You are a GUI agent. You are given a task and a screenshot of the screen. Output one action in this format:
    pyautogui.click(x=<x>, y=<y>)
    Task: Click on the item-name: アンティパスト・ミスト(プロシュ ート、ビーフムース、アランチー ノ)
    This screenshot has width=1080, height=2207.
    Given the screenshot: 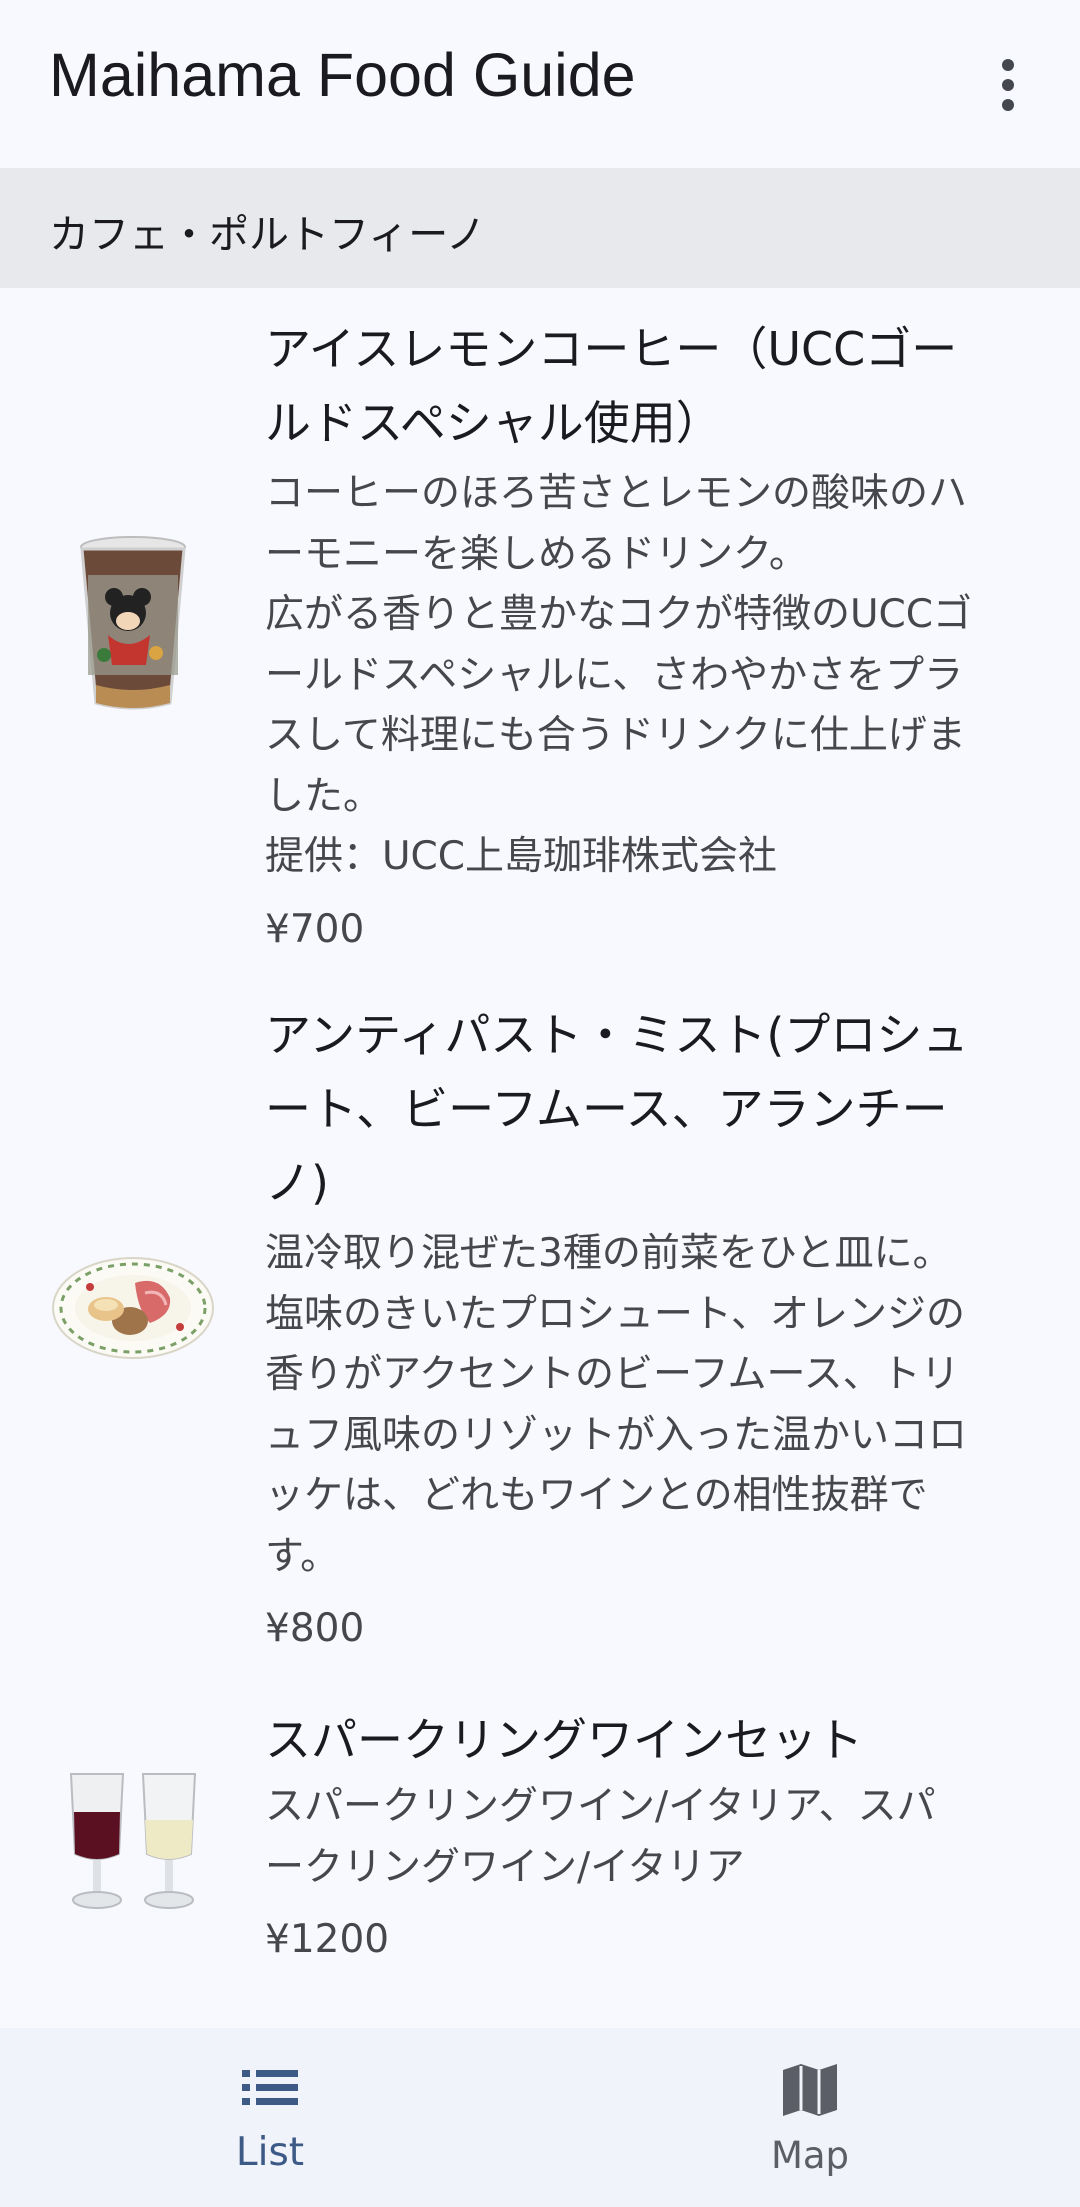 What is the action you would take?
    pyautogui.click(x=617, y=1109)
    